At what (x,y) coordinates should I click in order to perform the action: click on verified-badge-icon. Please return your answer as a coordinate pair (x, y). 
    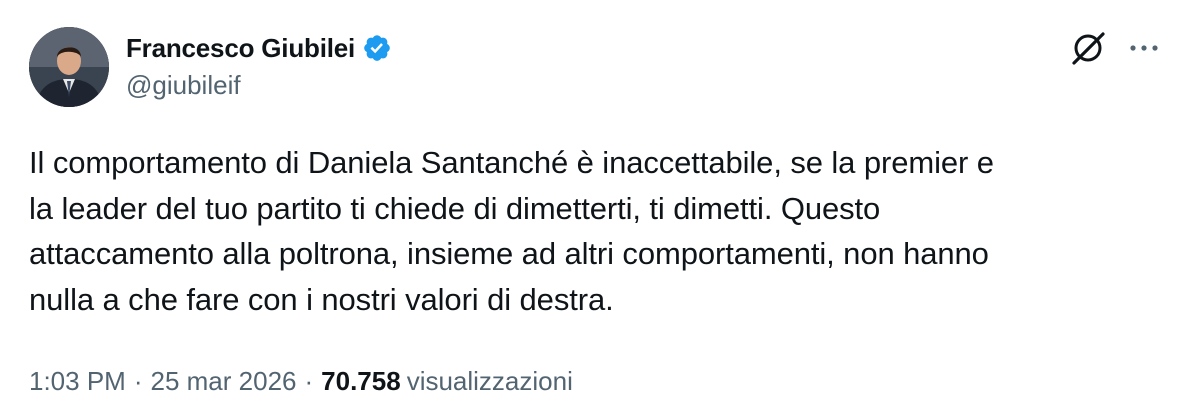
    Looking at the image, I should click on (377, 48).